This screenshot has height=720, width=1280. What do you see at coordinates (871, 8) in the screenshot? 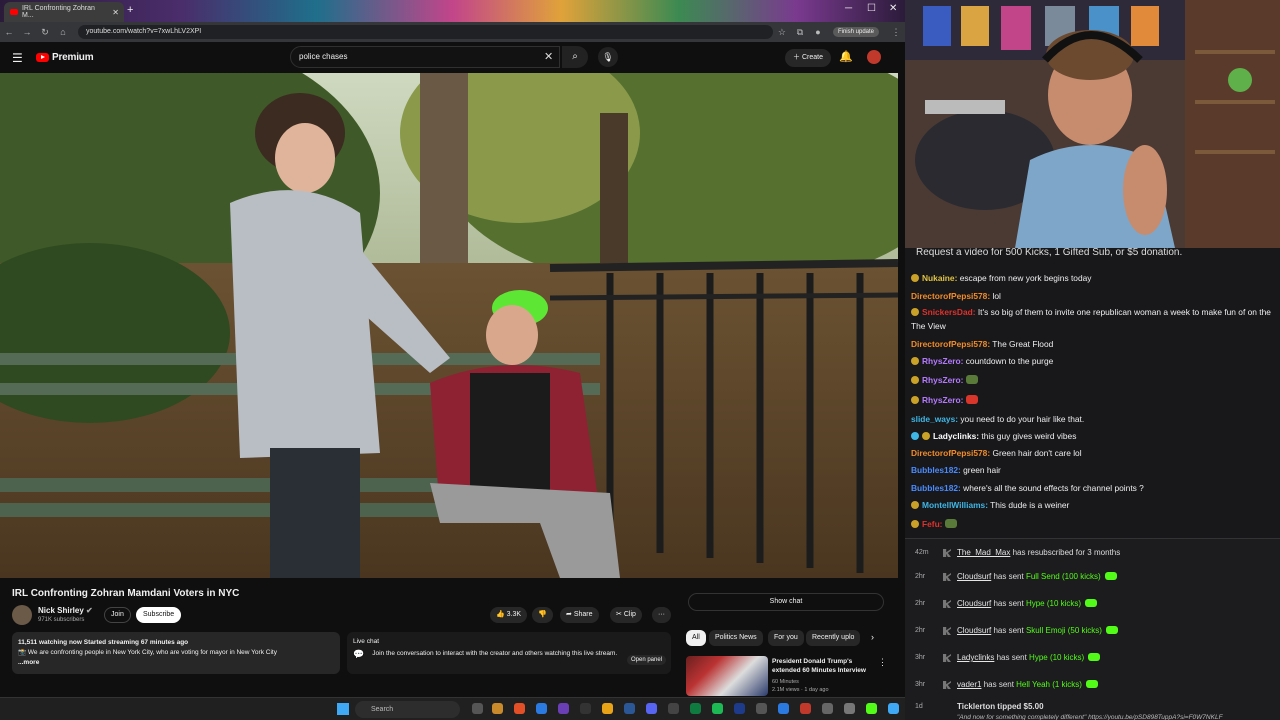
I see `maximize-icon: ☐` at bounding box center [871, 8].